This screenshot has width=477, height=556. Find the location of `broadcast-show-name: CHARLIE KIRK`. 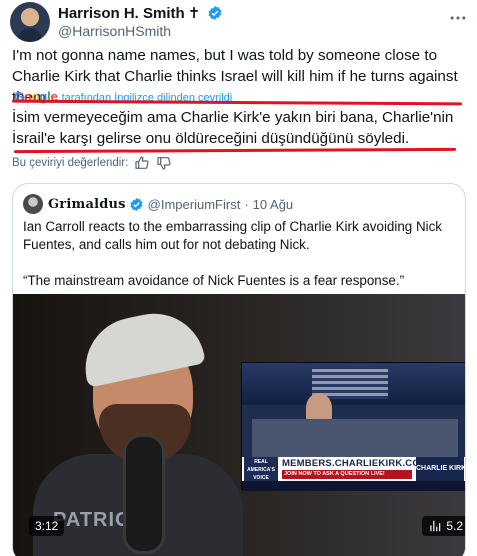

broadcast-show-name: CHARLIE KIRK is located at coordinates (440, 469).